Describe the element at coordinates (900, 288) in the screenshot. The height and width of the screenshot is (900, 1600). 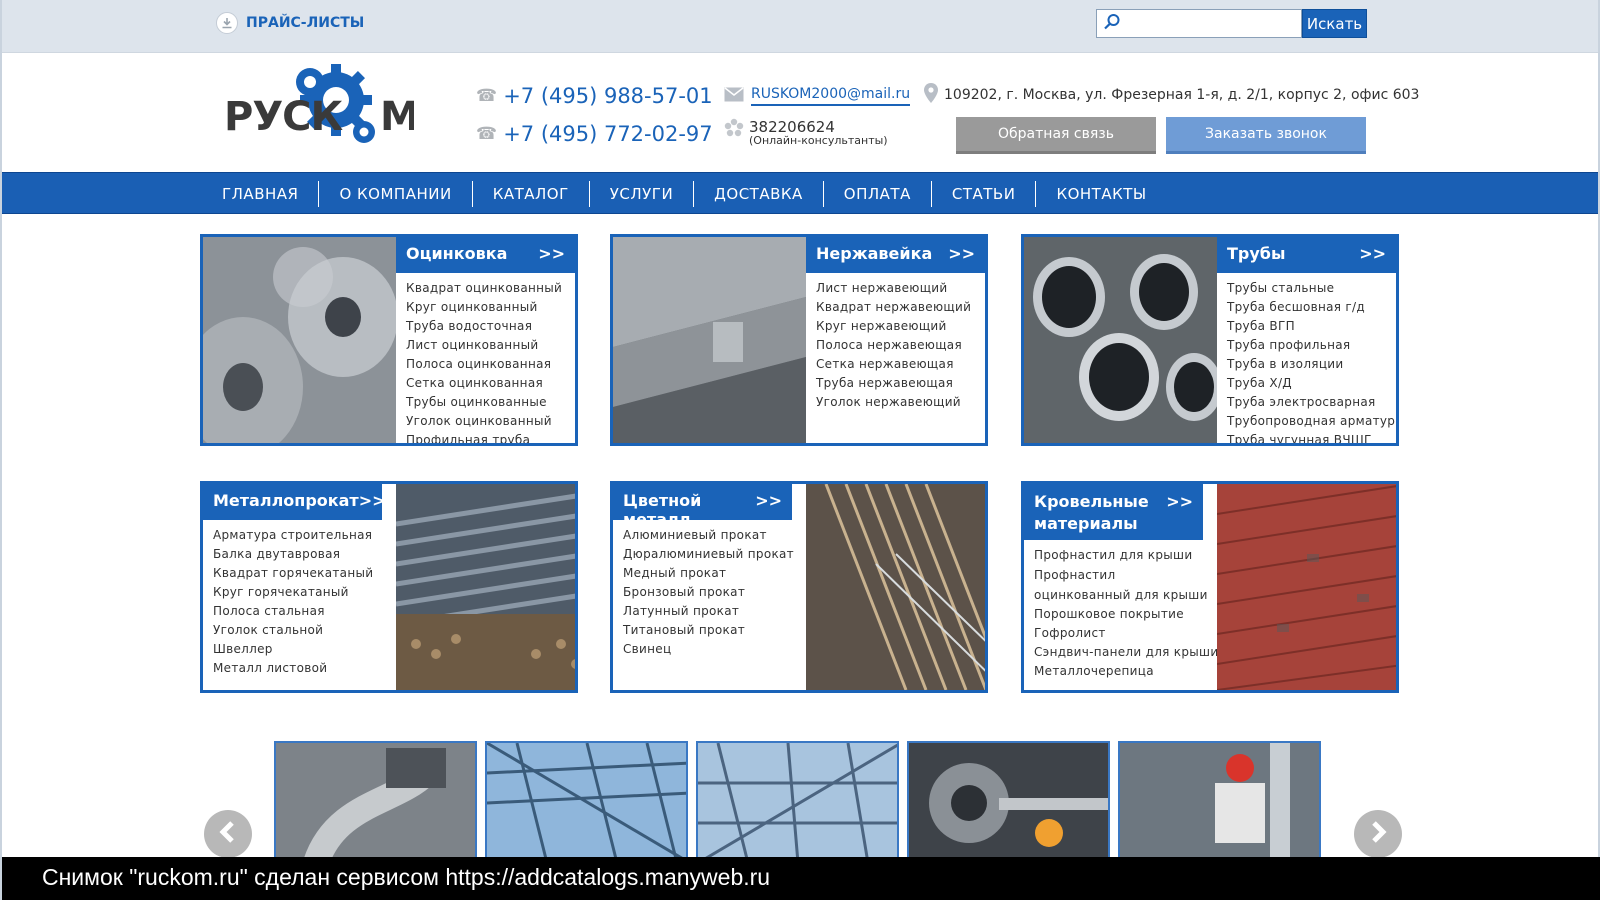
I see `list-item: Лист нержавеющий` at that location.